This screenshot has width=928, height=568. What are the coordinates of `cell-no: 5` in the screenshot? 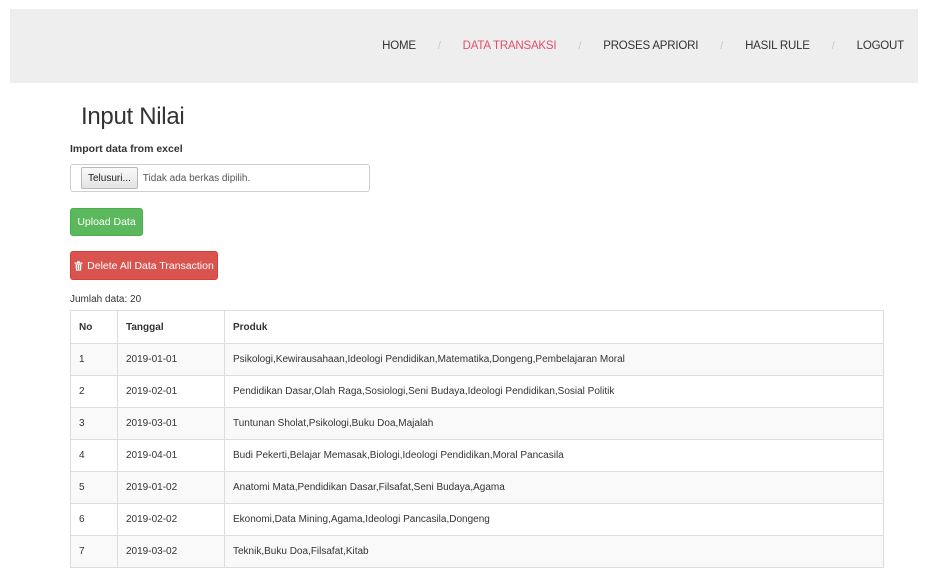 It's located at (94, 487).